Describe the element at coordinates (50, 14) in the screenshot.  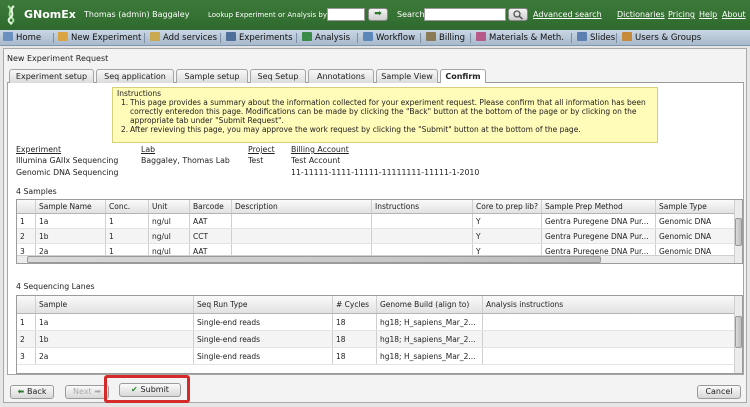
I see `app-title: GNomEx` at that location.